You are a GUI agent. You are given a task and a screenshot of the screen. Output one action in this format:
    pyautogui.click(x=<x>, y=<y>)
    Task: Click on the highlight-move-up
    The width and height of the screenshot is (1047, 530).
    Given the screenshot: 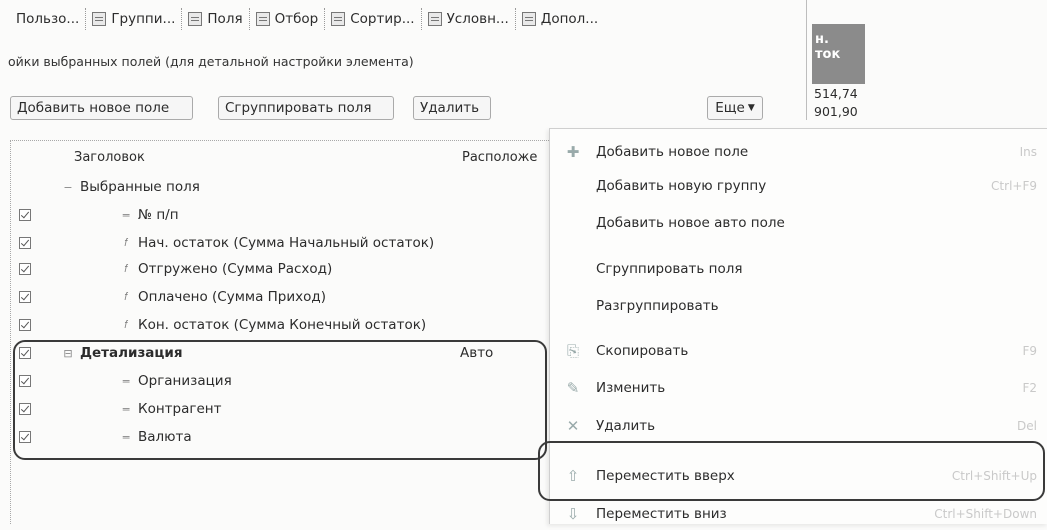 What is the action you would take?
    pyautogui.click(x=791, y=471)
    